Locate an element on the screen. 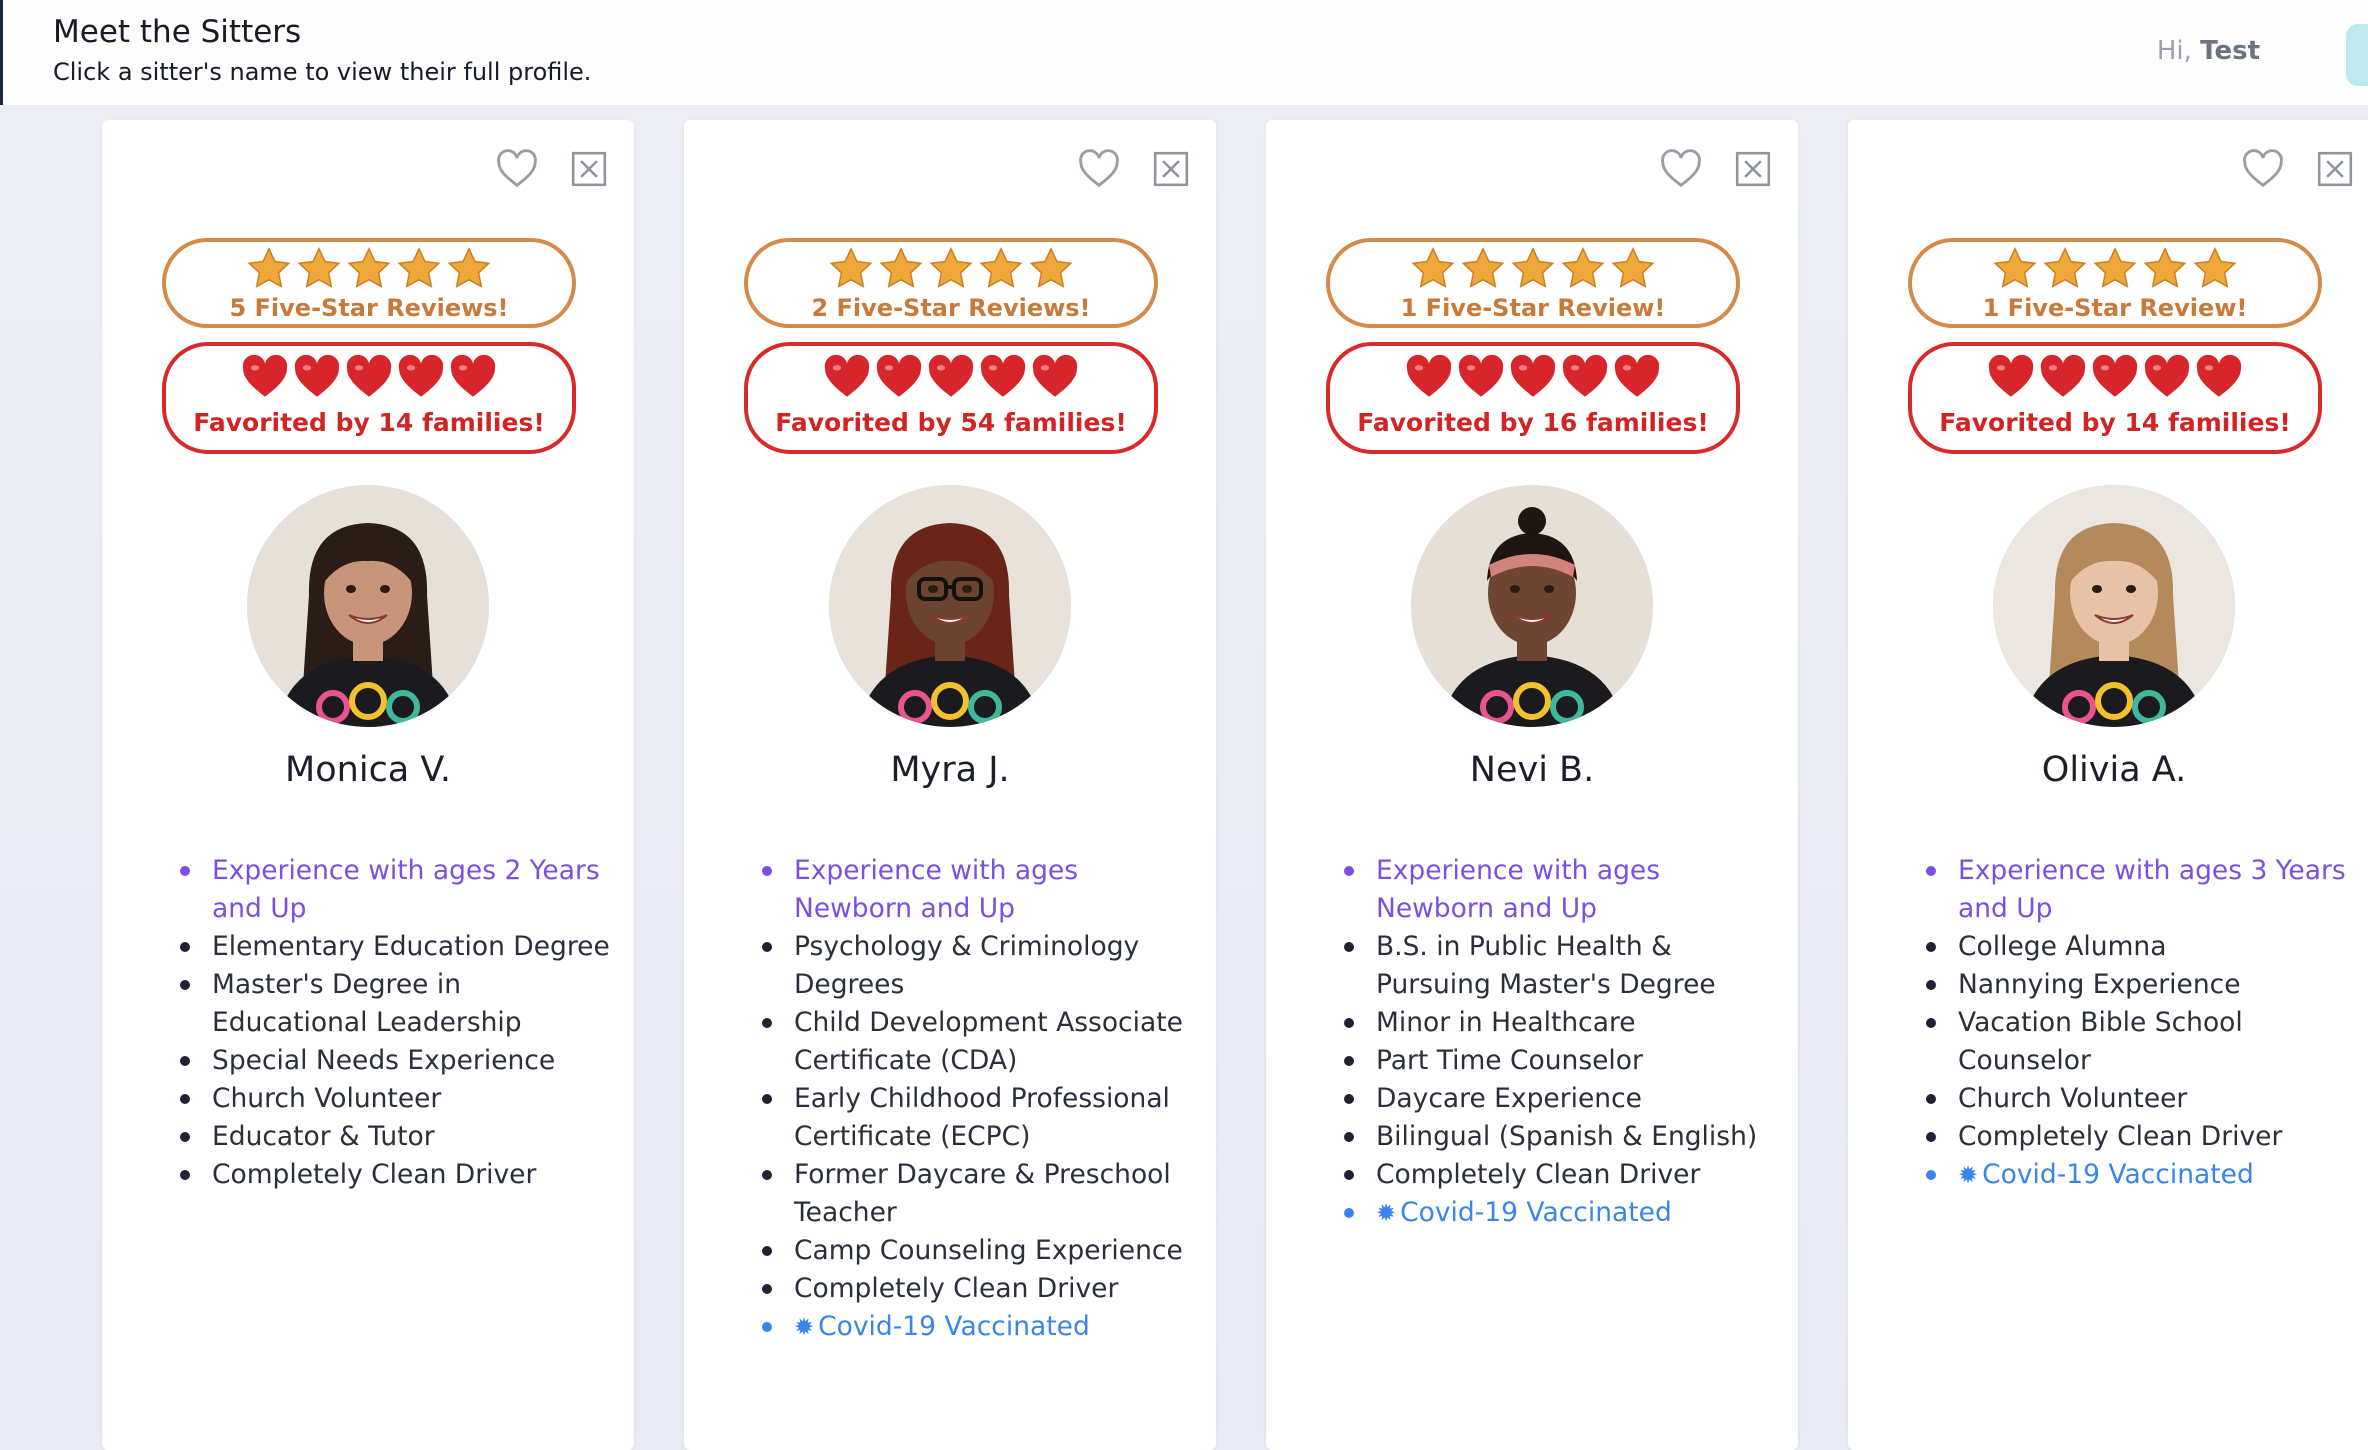 This screenshot has height=1450, width=2368. qualification-text: Former Daycare & Preschool Teacher is located at coordinates (982, 1193).